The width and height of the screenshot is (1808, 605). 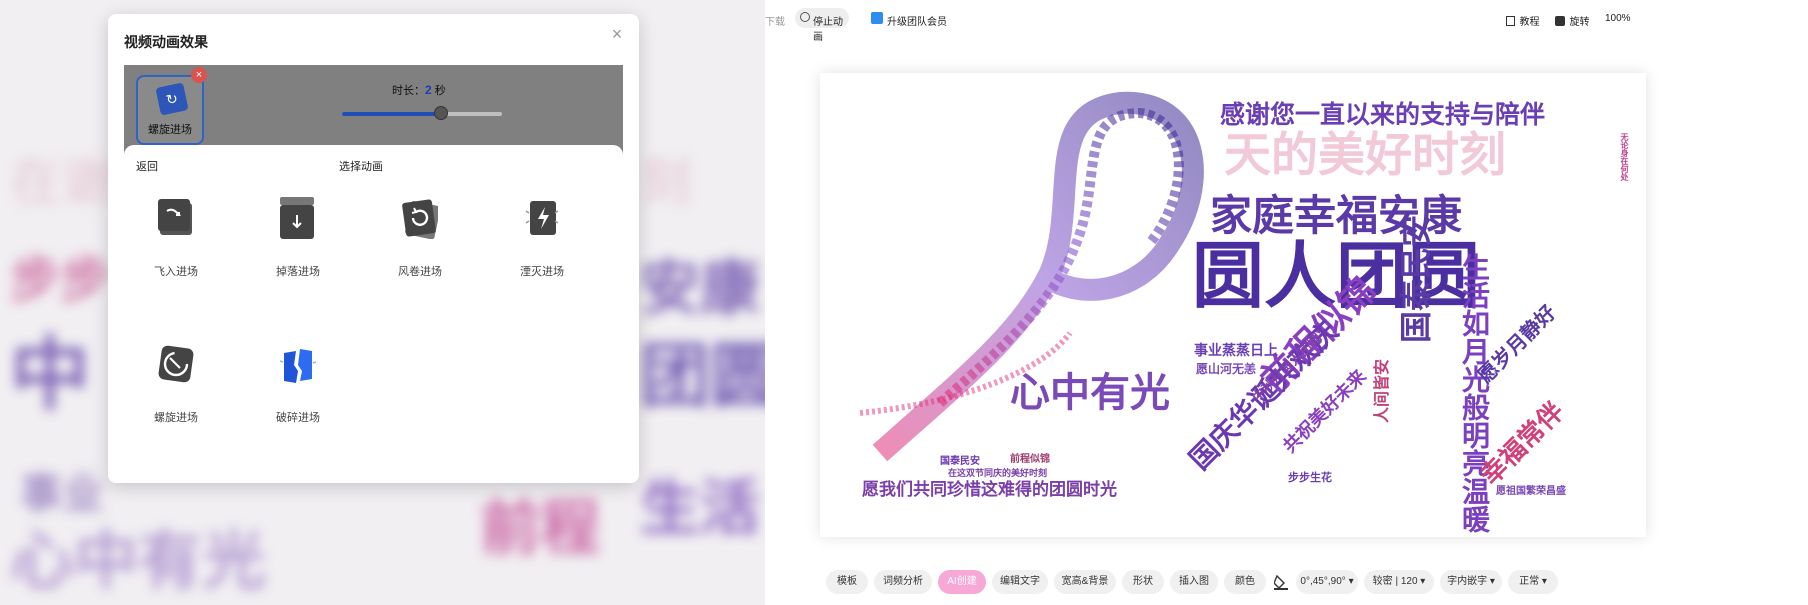 What do you see at coordinates (1286, 21) in the screenshot?
I see `top-toolbar: 下载 停止动画 升级团队会员 教程 旋转 100%` at bounding box center [1286, 21].